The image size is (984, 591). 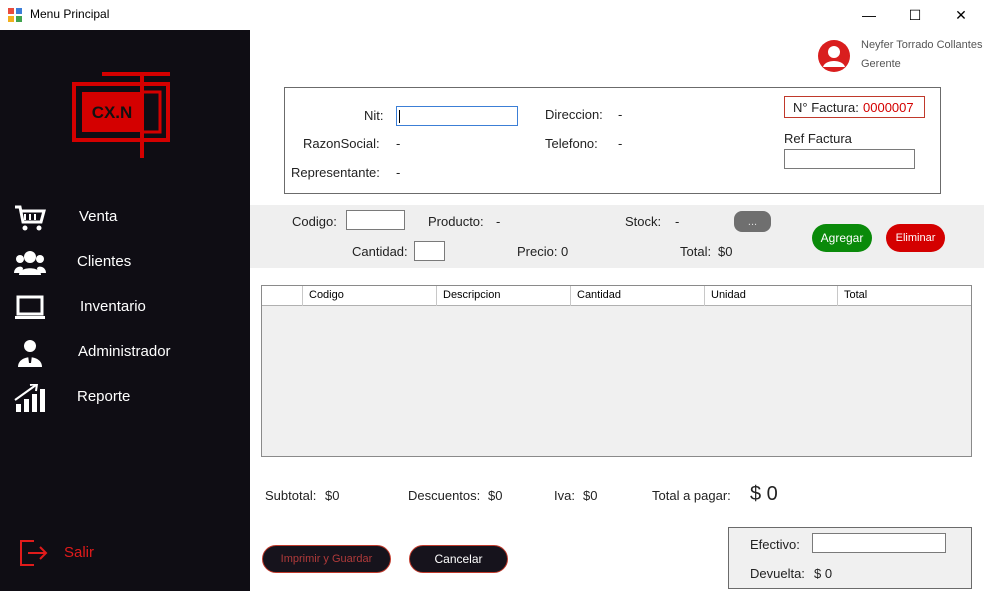 What do you see at coordinates (398, 143) in the screenshot?
I see `razon-social-value: -` at bounding box center [398, 143].